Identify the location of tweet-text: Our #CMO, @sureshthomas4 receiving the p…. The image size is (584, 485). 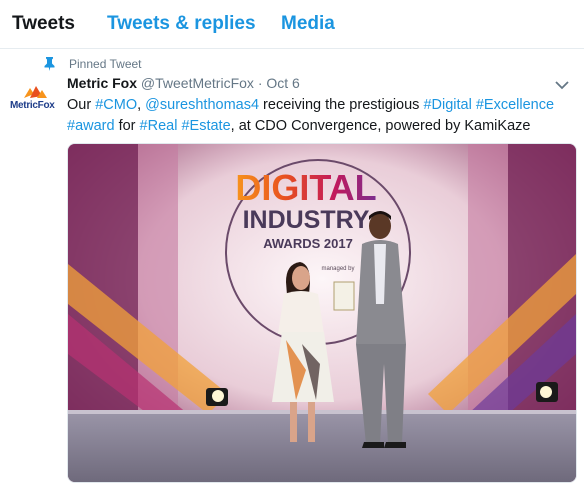
(317, 116).